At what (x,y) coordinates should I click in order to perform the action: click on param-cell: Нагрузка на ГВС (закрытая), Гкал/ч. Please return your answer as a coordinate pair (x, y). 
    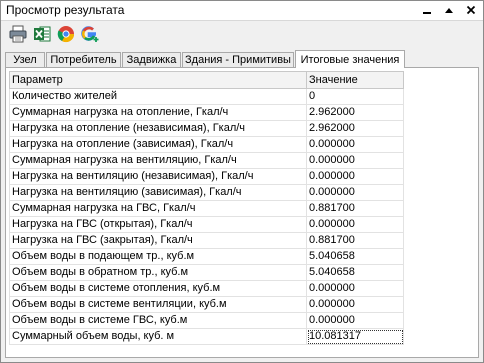
    Looking at the image, I should click on (158, 240).